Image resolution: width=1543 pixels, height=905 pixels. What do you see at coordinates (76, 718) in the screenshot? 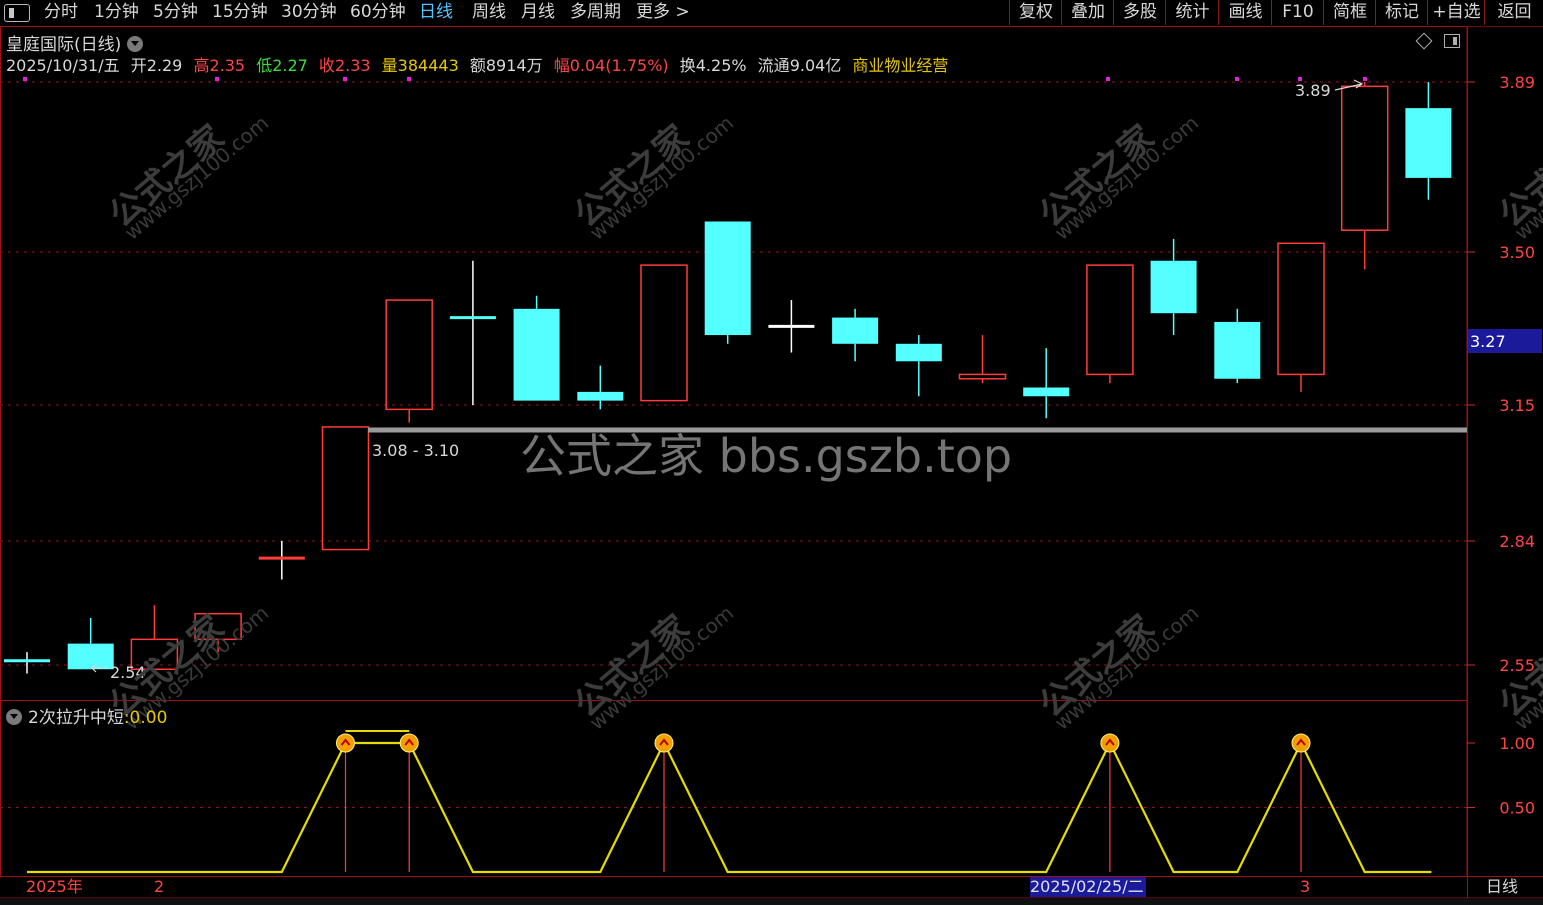
I see `indicator-name: 2次拉升中短` at bounding box center [76, 718].